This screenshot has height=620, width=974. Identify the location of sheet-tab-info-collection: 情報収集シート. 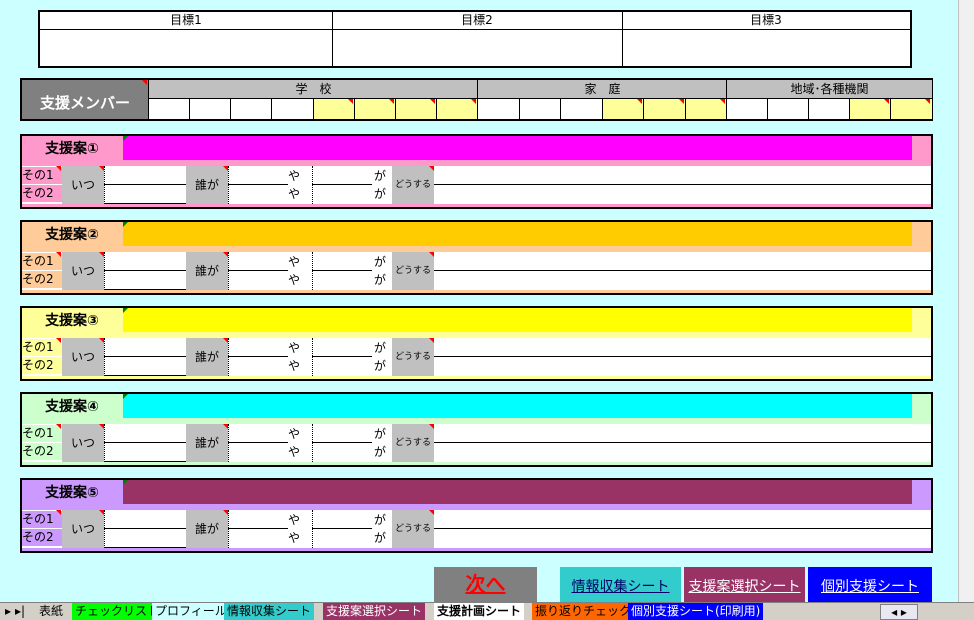
(269, 611).